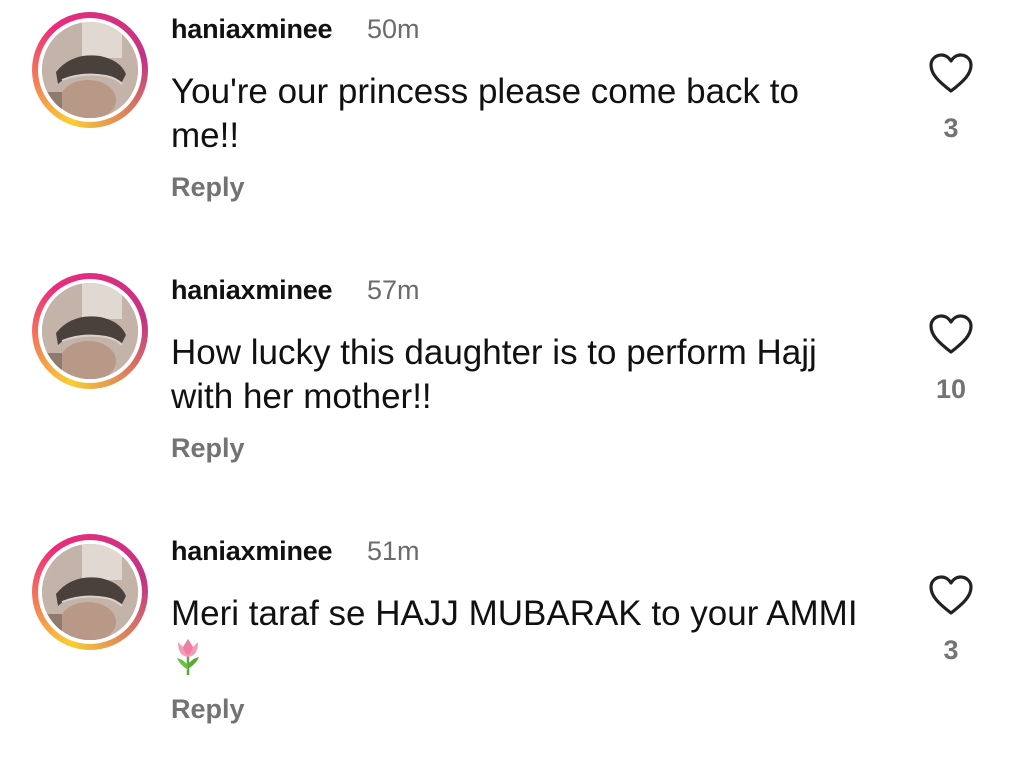 The image size is (1024, 783). What do you see at coordinates (951, 389) in the screenshot?
I see `like-count: 10` at bounding box center [951, 389].